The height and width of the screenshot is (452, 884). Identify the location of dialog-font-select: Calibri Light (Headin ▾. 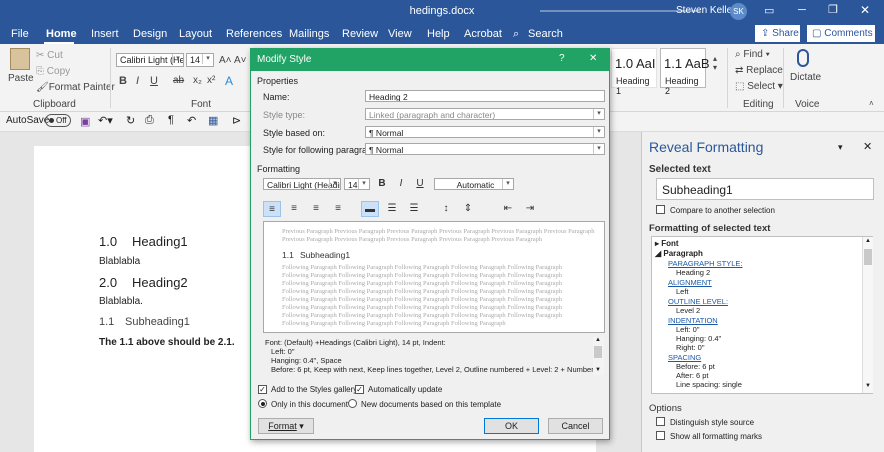
(302, 184).